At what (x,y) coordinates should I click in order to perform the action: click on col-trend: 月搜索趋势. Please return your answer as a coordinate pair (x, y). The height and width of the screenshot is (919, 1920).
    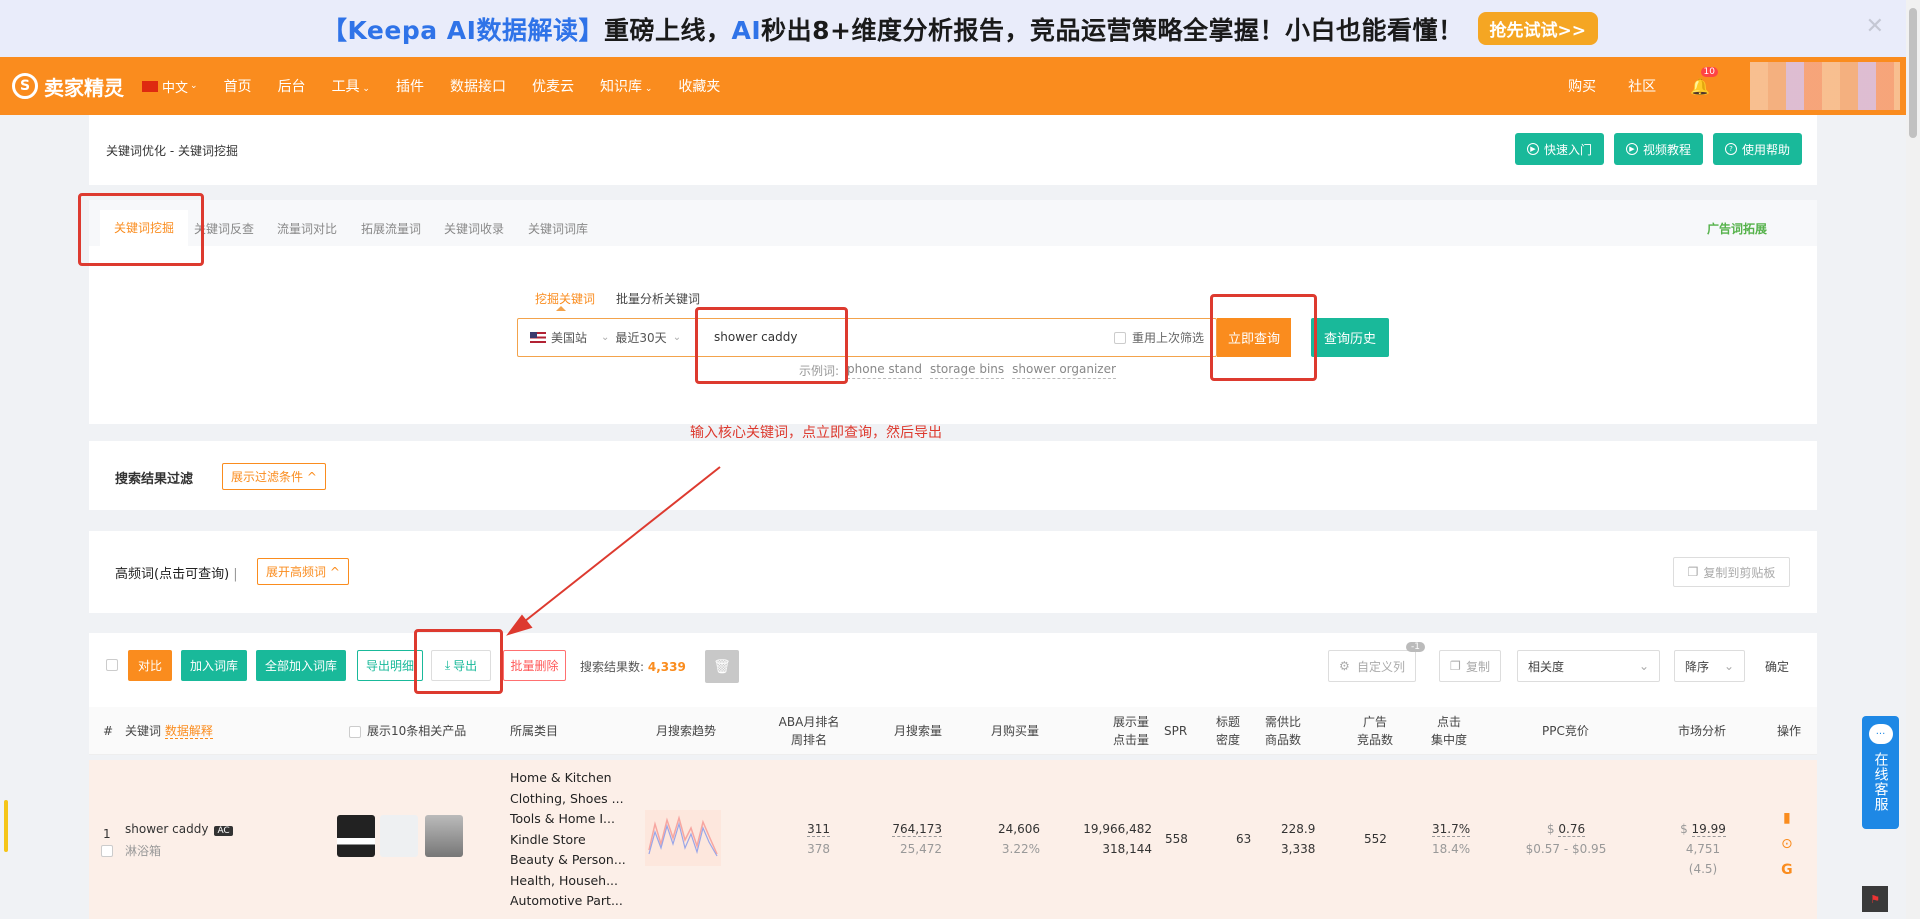
    Looking at the image, I should click on (686, 731).